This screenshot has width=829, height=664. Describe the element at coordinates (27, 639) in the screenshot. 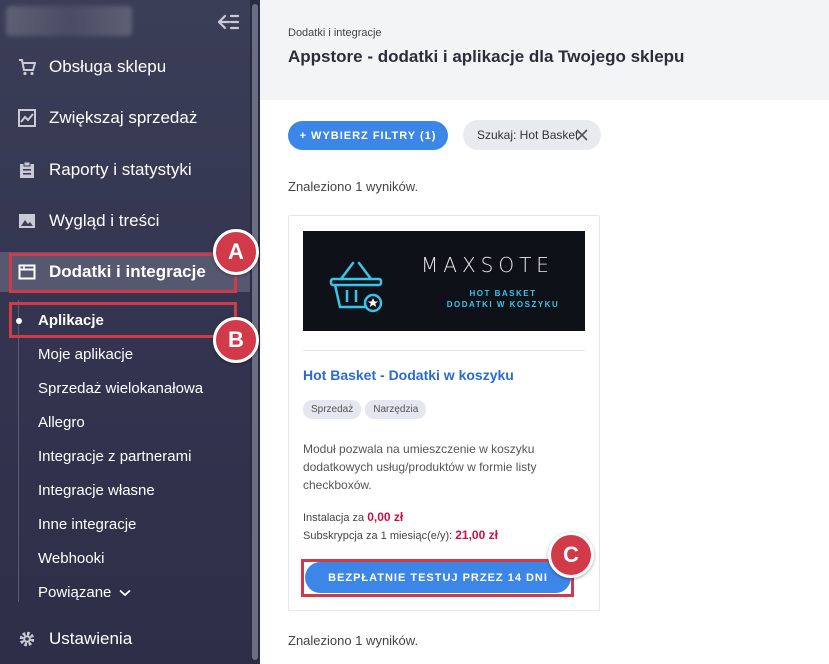

I see `gear-icon` at that location.